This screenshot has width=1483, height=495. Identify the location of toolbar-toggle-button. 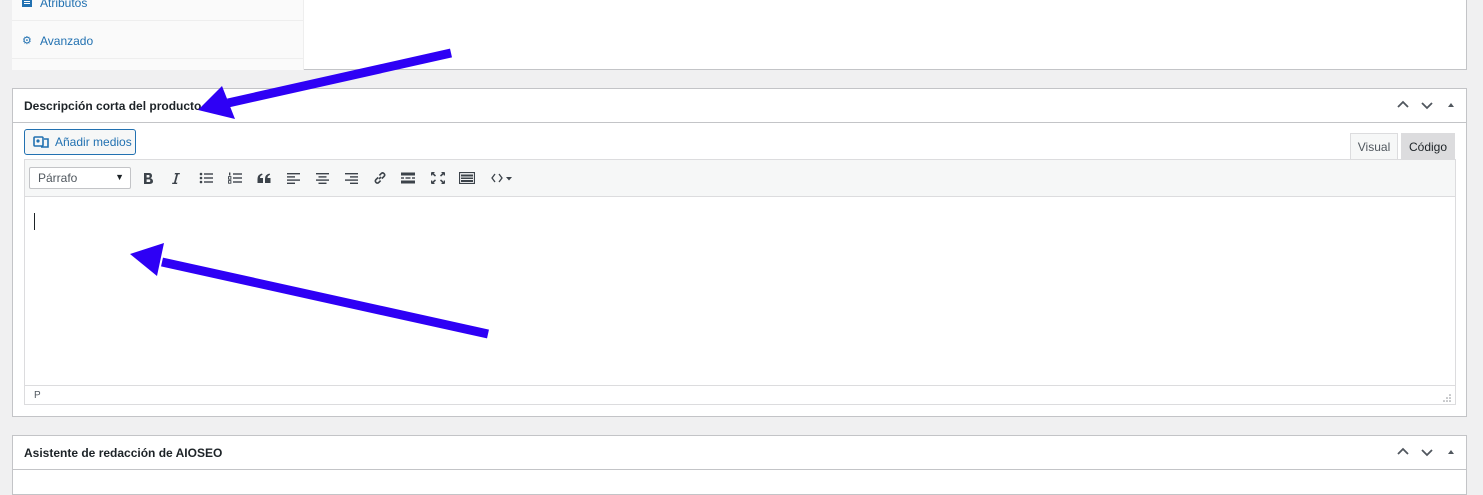
(467, 178).